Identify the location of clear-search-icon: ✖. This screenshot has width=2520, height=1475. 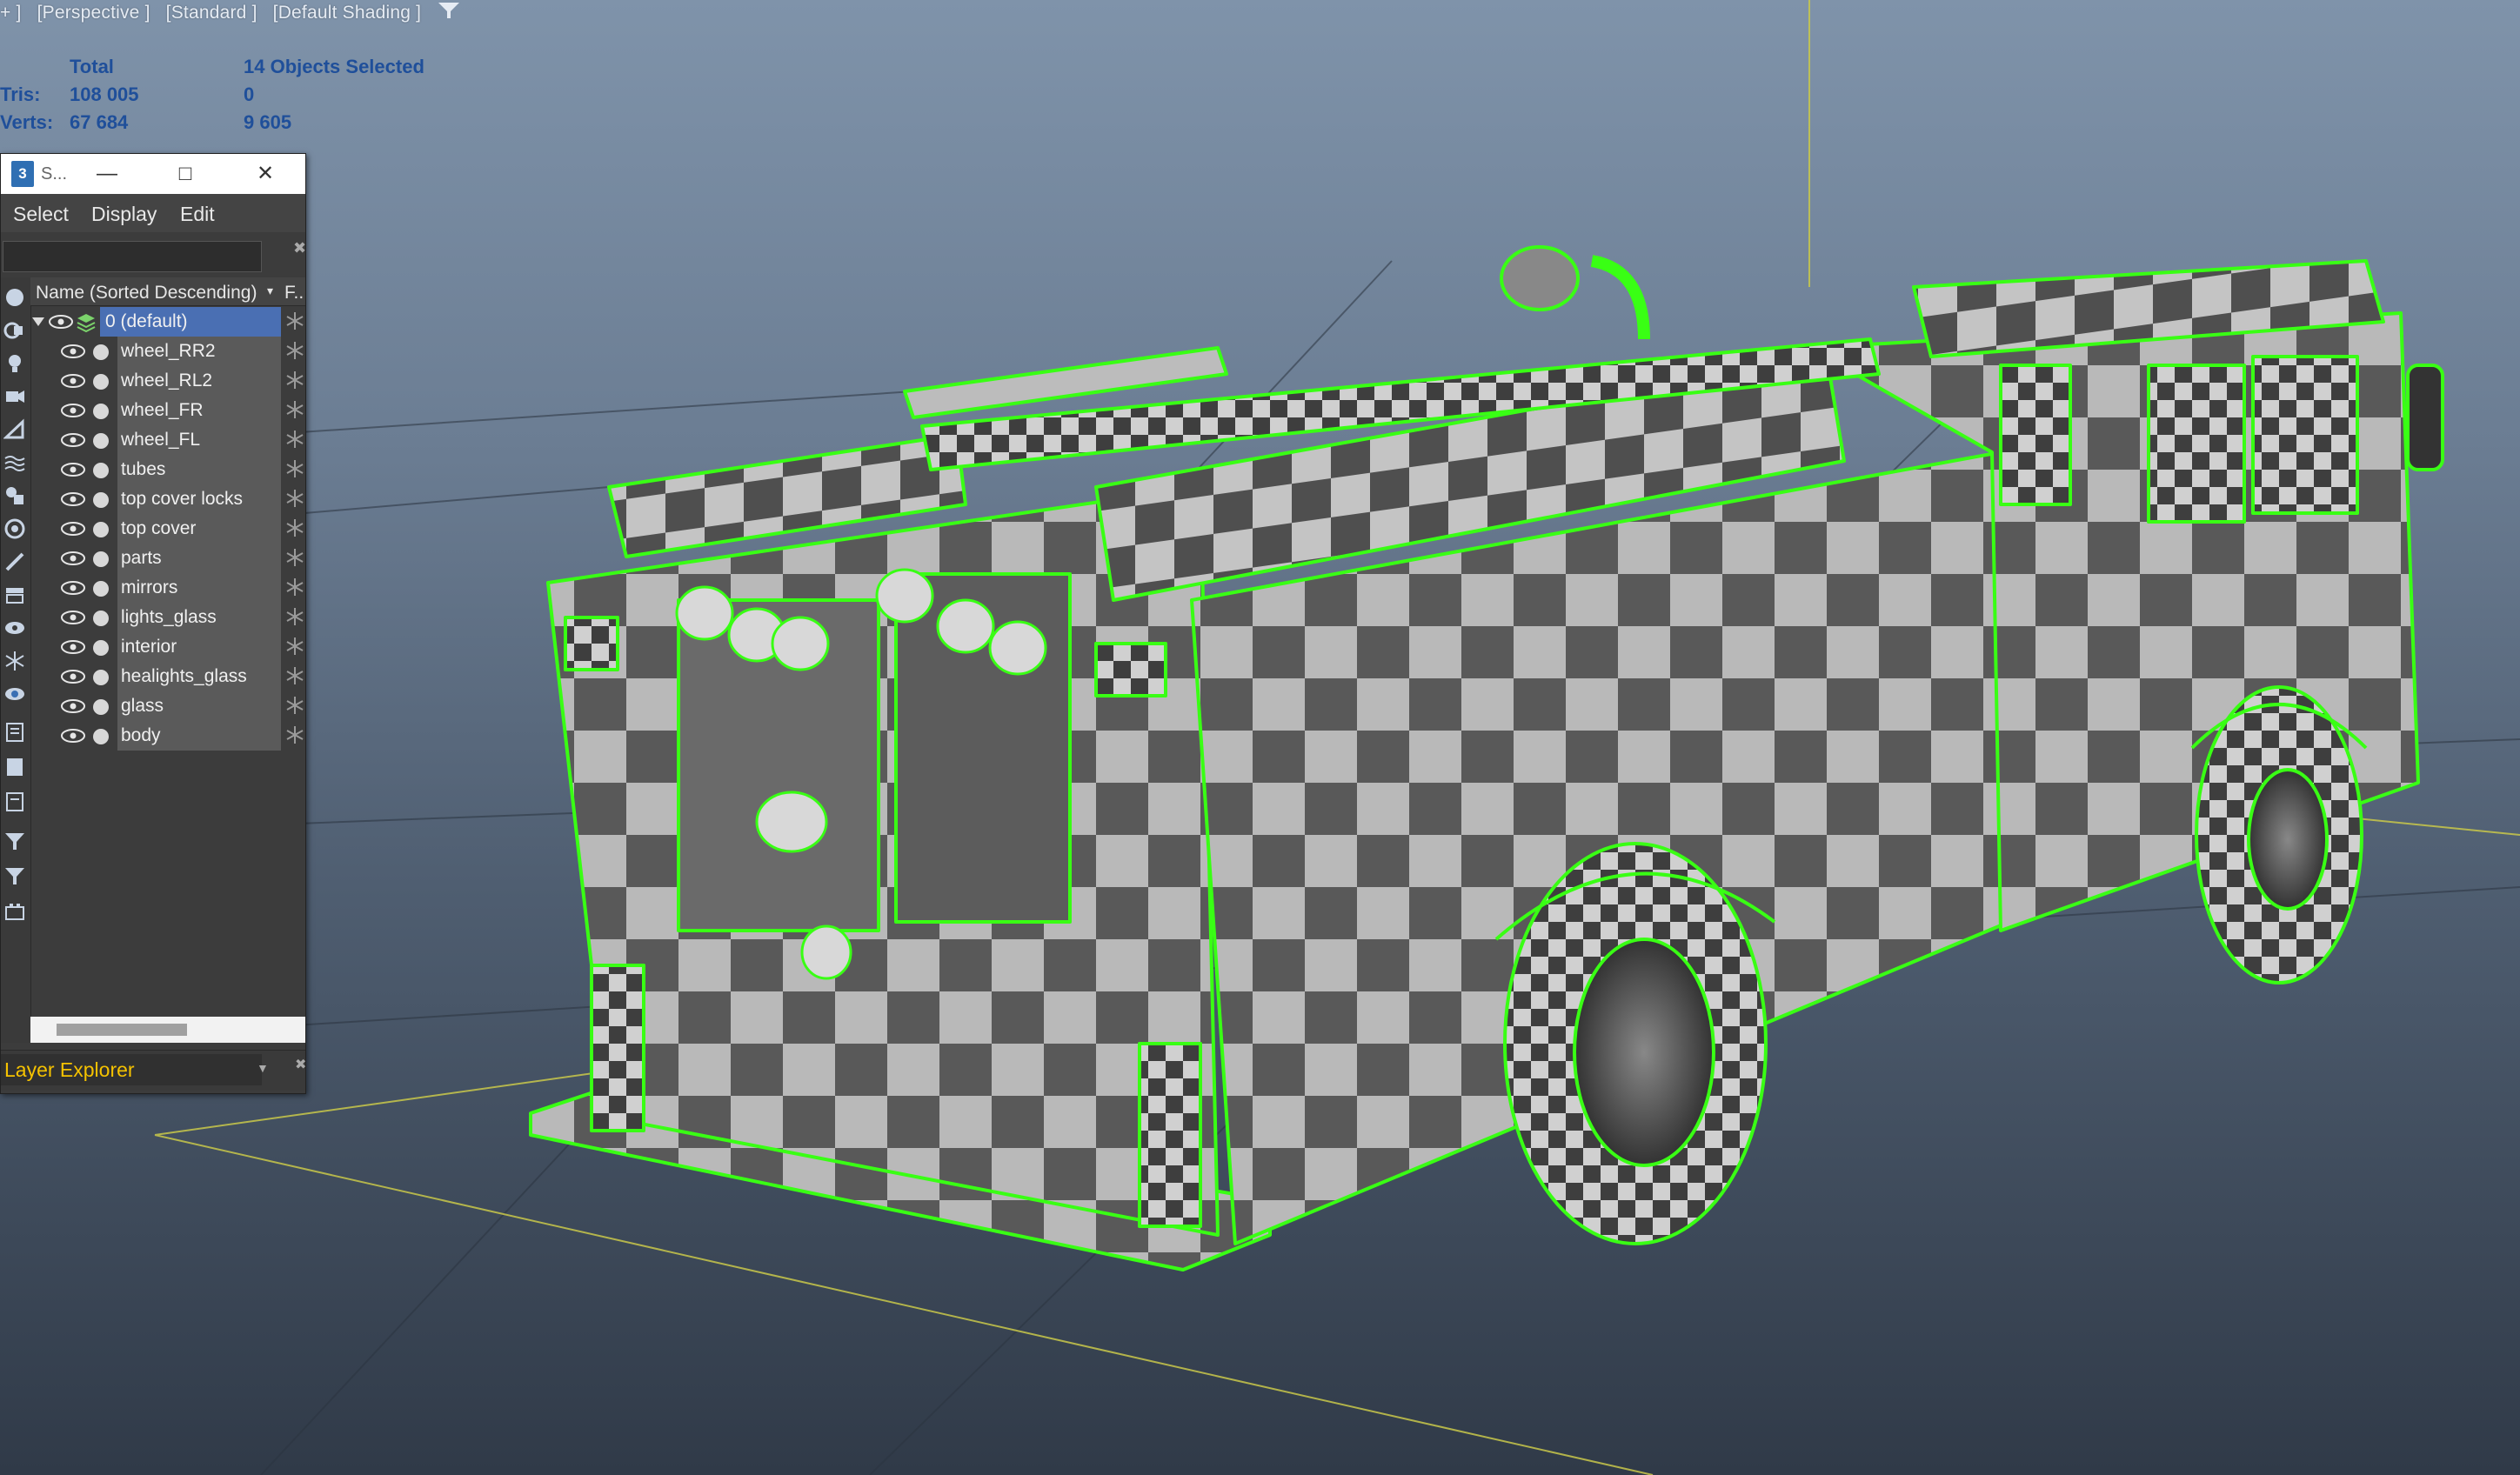
(299, 248).